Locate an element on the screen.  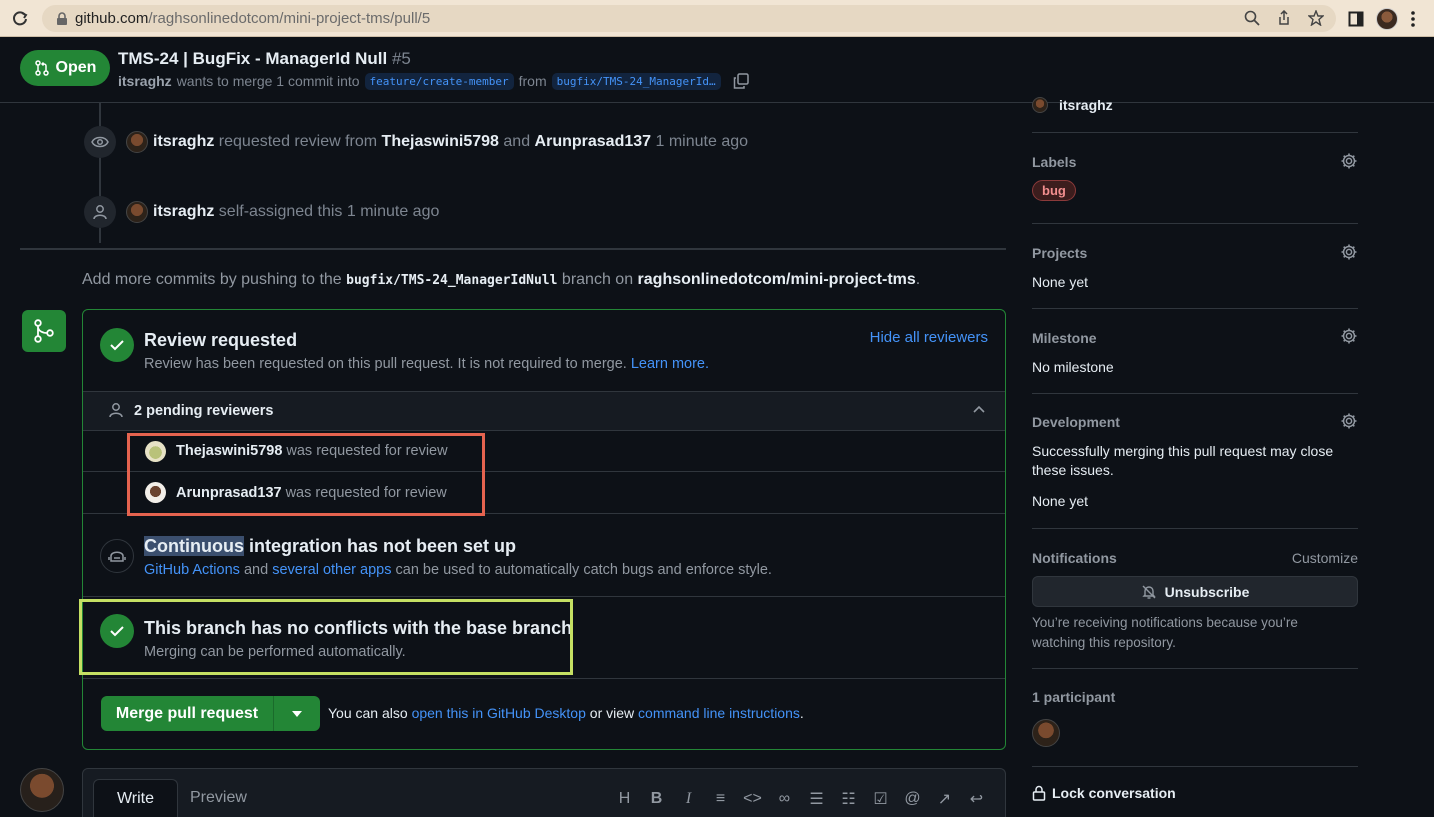
sidebar-assignees: itsraghz is located at coordinates (1195, 114).